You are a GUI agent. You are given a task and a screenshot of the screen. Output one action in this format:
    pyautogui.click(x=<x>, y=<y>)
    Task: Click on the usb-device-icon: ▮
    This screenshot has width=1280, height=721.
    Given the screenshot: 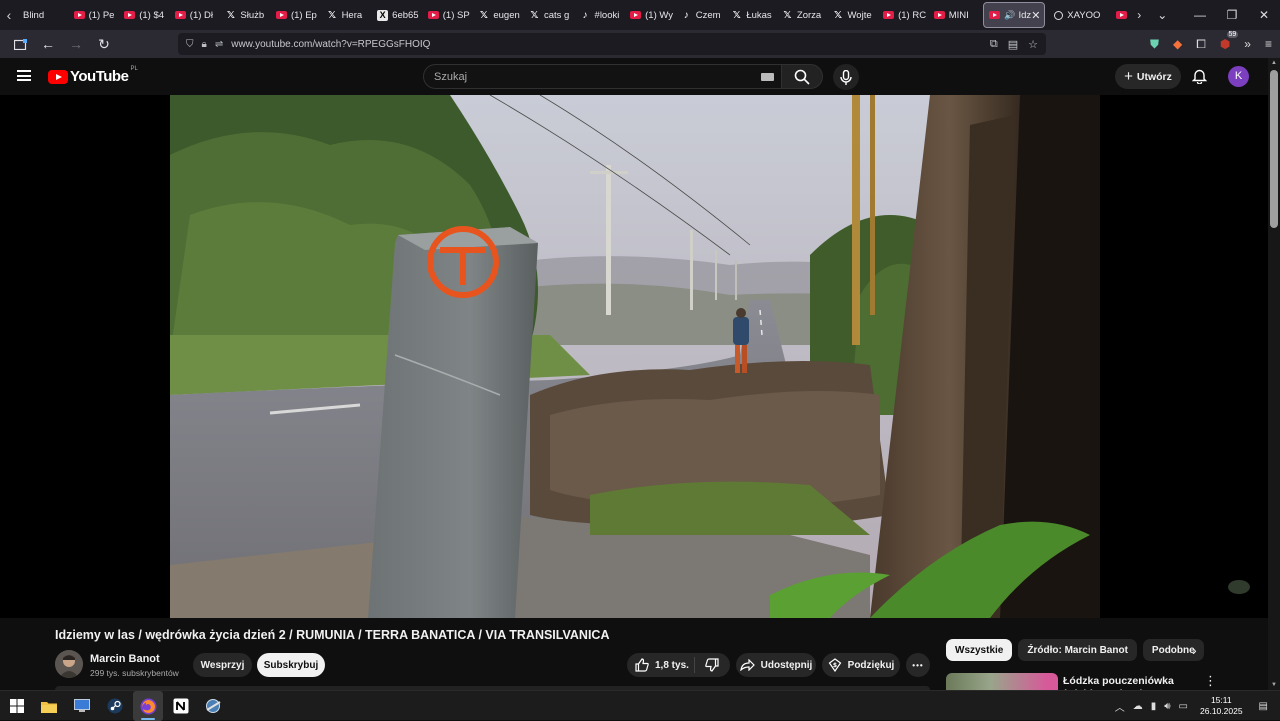 What is the action you would take?
    pyautogui.click(x=1154, y=706)
    